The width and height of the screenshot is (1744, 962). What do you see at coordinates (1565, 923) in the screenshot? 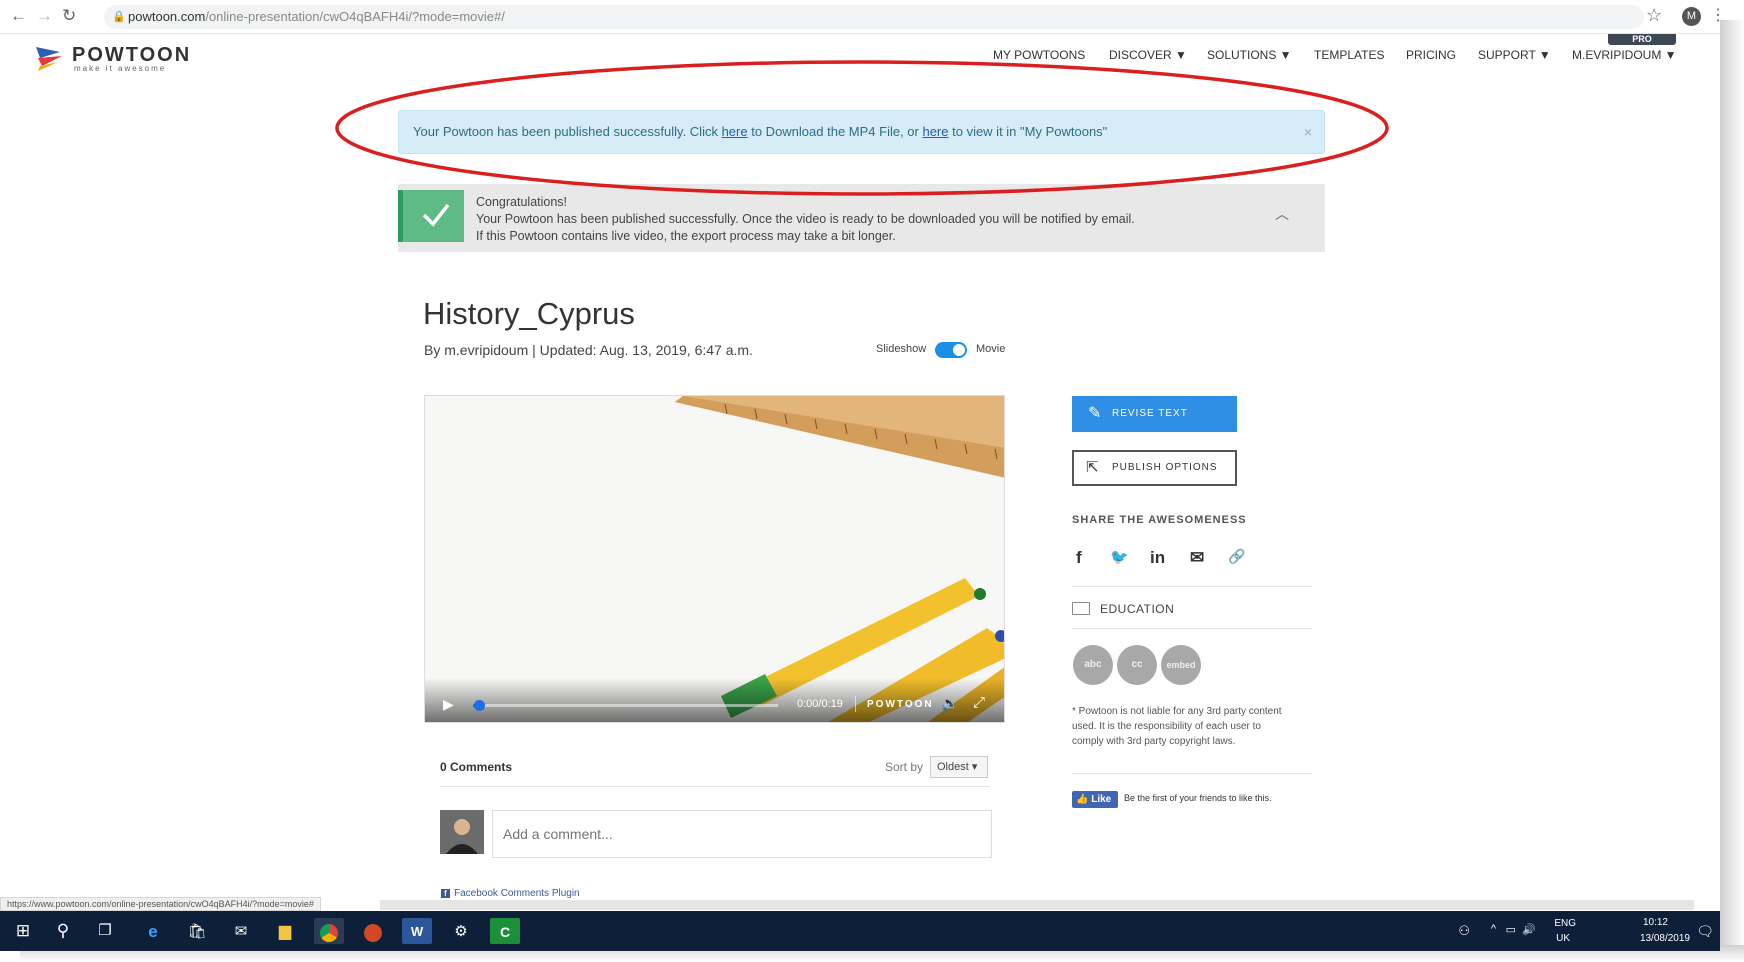
I see `lang-eng: ENG` at bounding box center [1565, 923].